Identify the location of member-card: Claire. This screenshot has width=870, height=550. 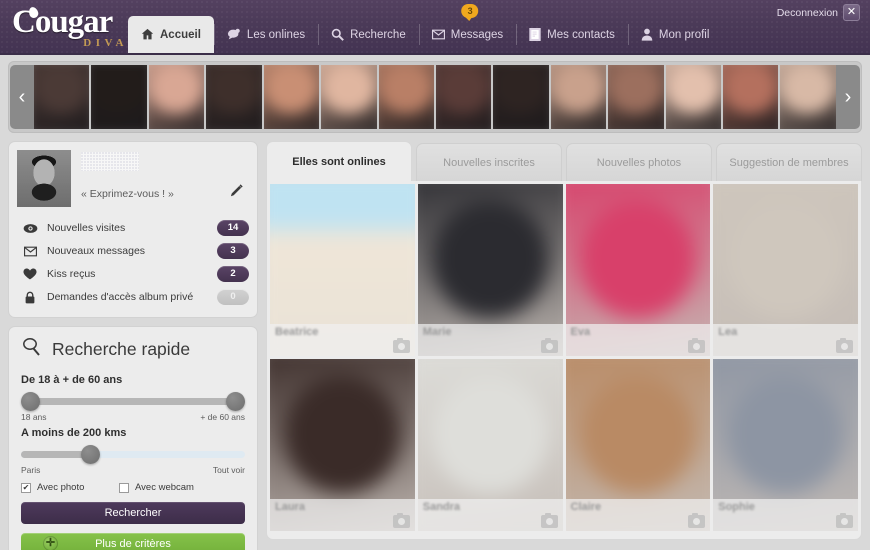
(638, 445).